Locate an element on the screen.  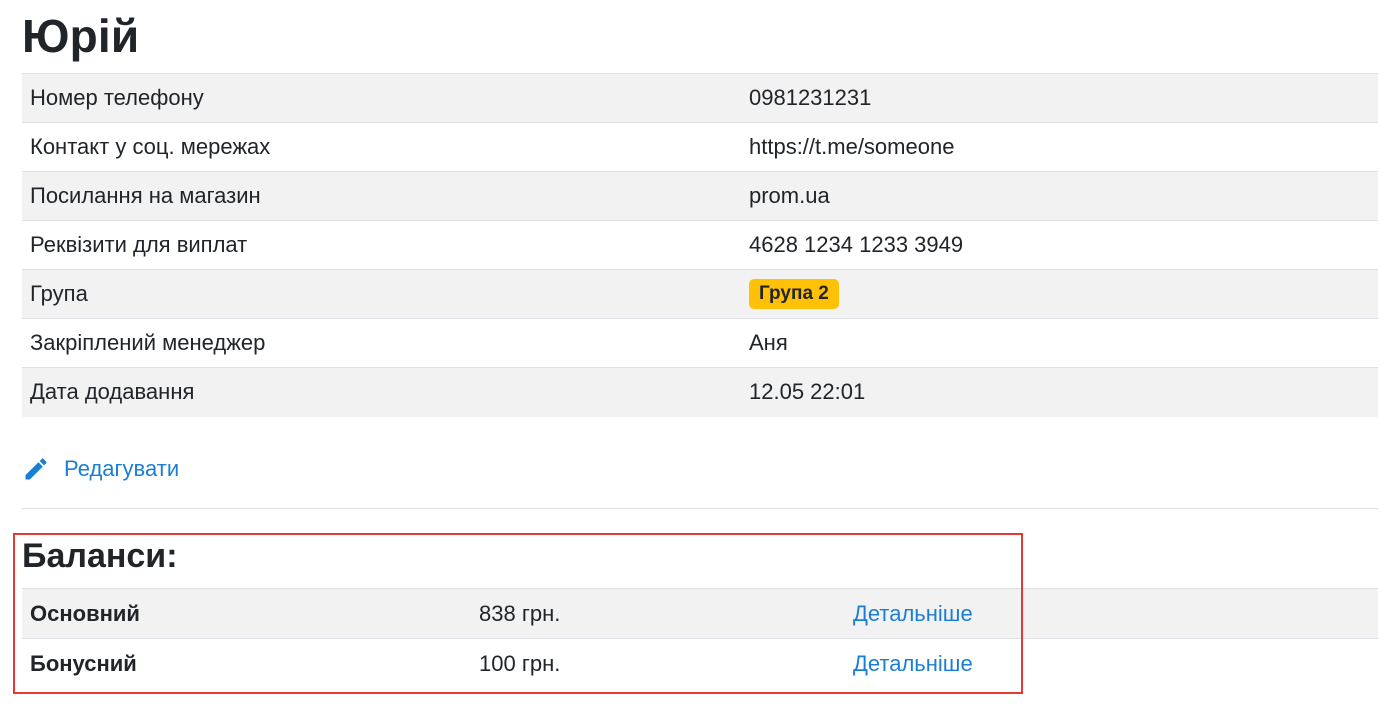
manager-value: Аня is located at coordinates (1059, 343).